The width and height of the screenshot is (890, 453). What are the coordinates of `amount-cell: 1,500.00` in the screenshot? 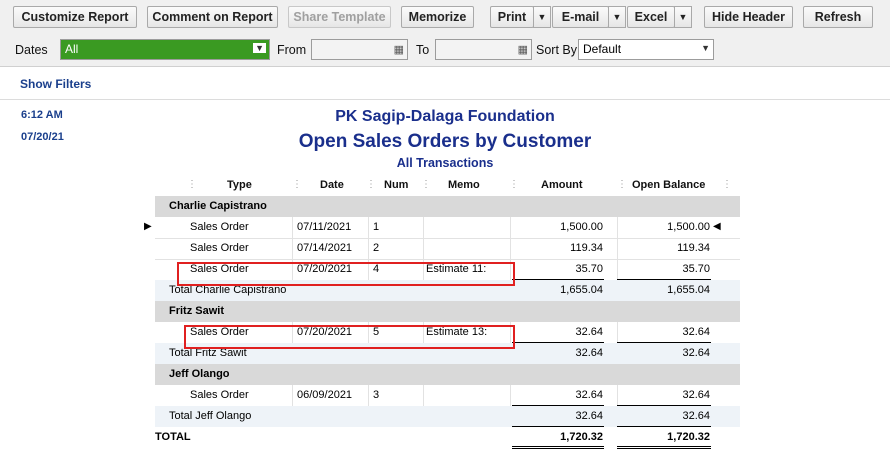 It's located at (581, 227).